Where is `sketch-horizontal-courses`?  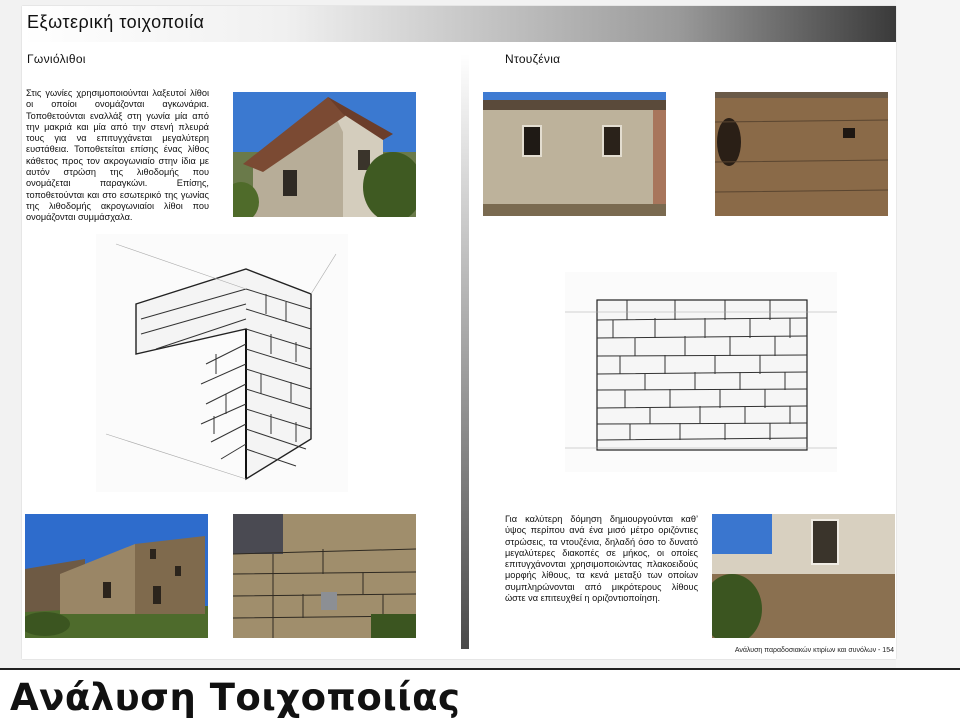 sketch-horizontal-courses is located at coordinates (701, 372).